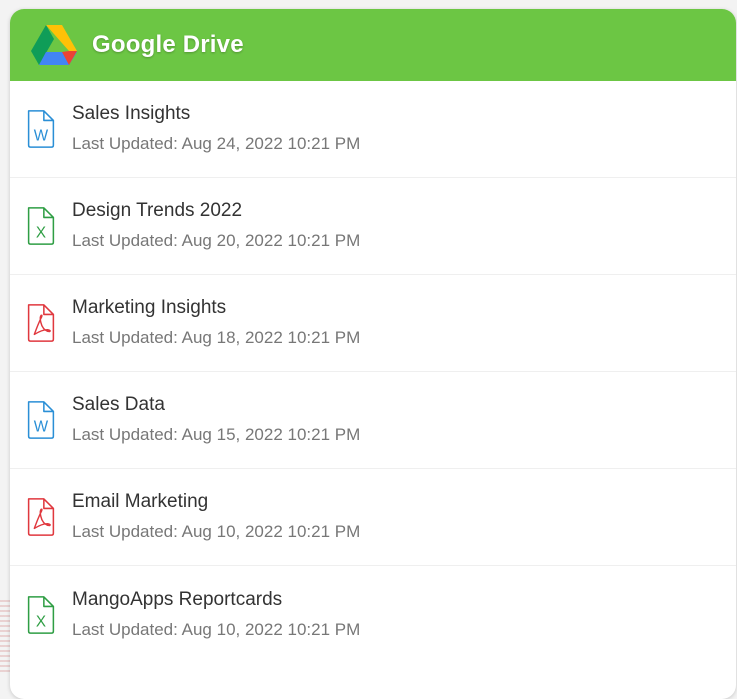 The image size is (737, 699). What do you see at coordinates (216, 240) in the screenshot?
I see `file-last-updated: Last Updated: Aug 20, 2022 10:21 PM` at bounding box center [216, 240].